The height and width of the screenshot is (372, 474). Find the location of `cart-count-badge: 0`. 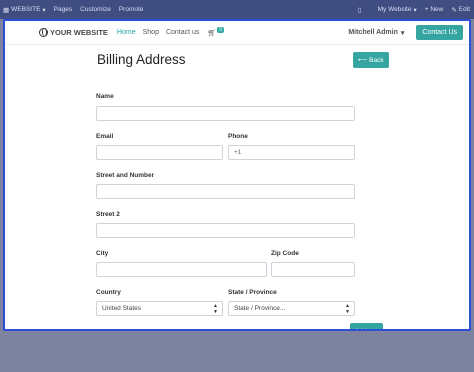

cart-count-badge: 0 is located at coordinates (221, 29).